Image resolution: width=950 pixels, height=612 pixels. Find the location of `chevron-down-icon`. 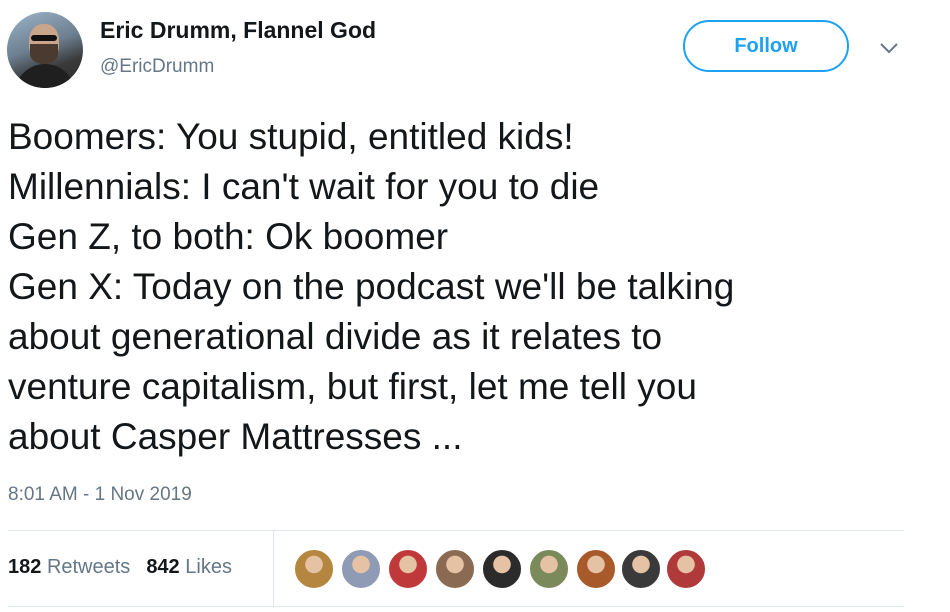

chevron-down-icon is located at coordinates (889, 48).